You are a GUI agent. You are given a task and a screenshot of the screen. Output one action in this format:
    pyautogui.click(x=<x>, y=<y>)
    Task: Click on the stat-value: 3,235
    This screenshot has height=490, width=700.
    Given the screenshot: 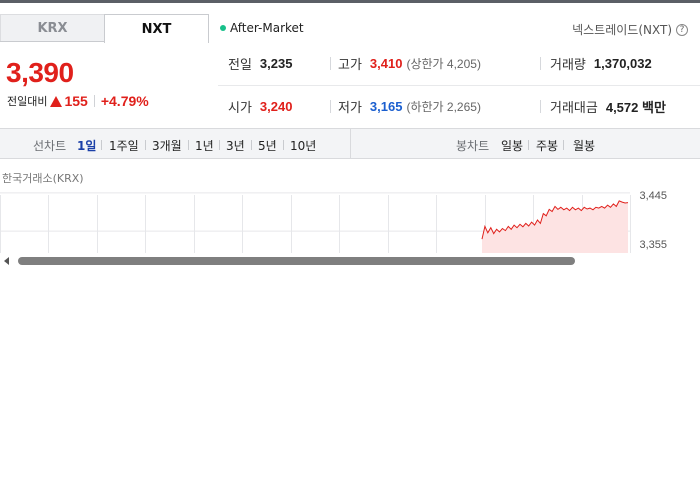 What is the action you would take?
    pyautogui.click(x=276, y=63)
    